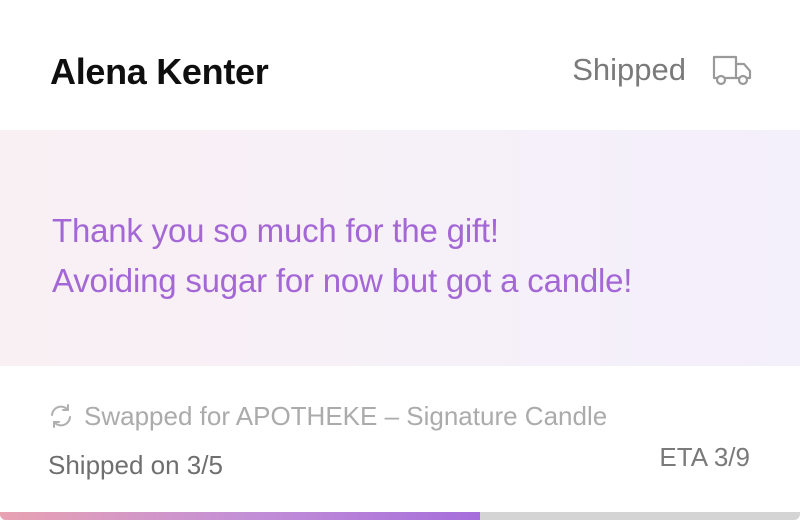 The width and height of the screenshot is (800, 520). Describe the element at coordinates (159, 71) in the screenshot. I see `recipient-name: Alena Kenter` at that location.